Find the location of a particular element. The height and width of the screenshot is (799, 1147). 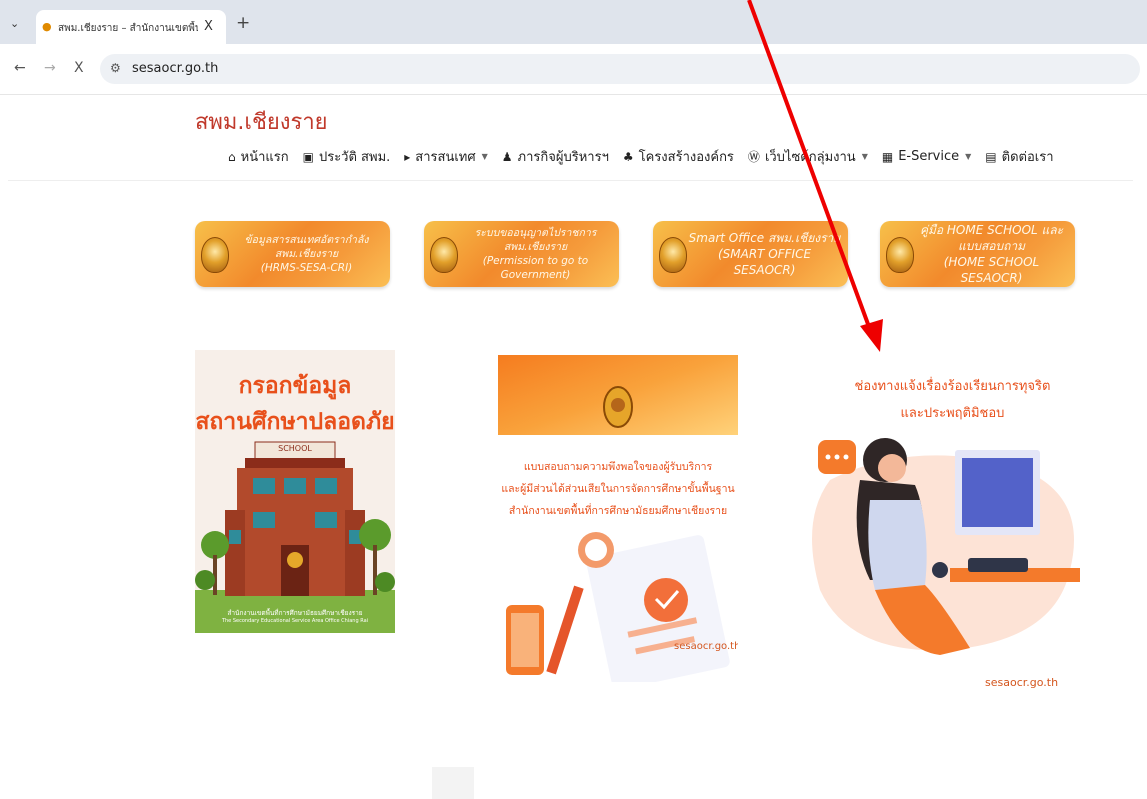

menu-item-5: Ⓦ เว็บไซต์กลุ่มงาน ▼ is located at coordinates (808, 156).